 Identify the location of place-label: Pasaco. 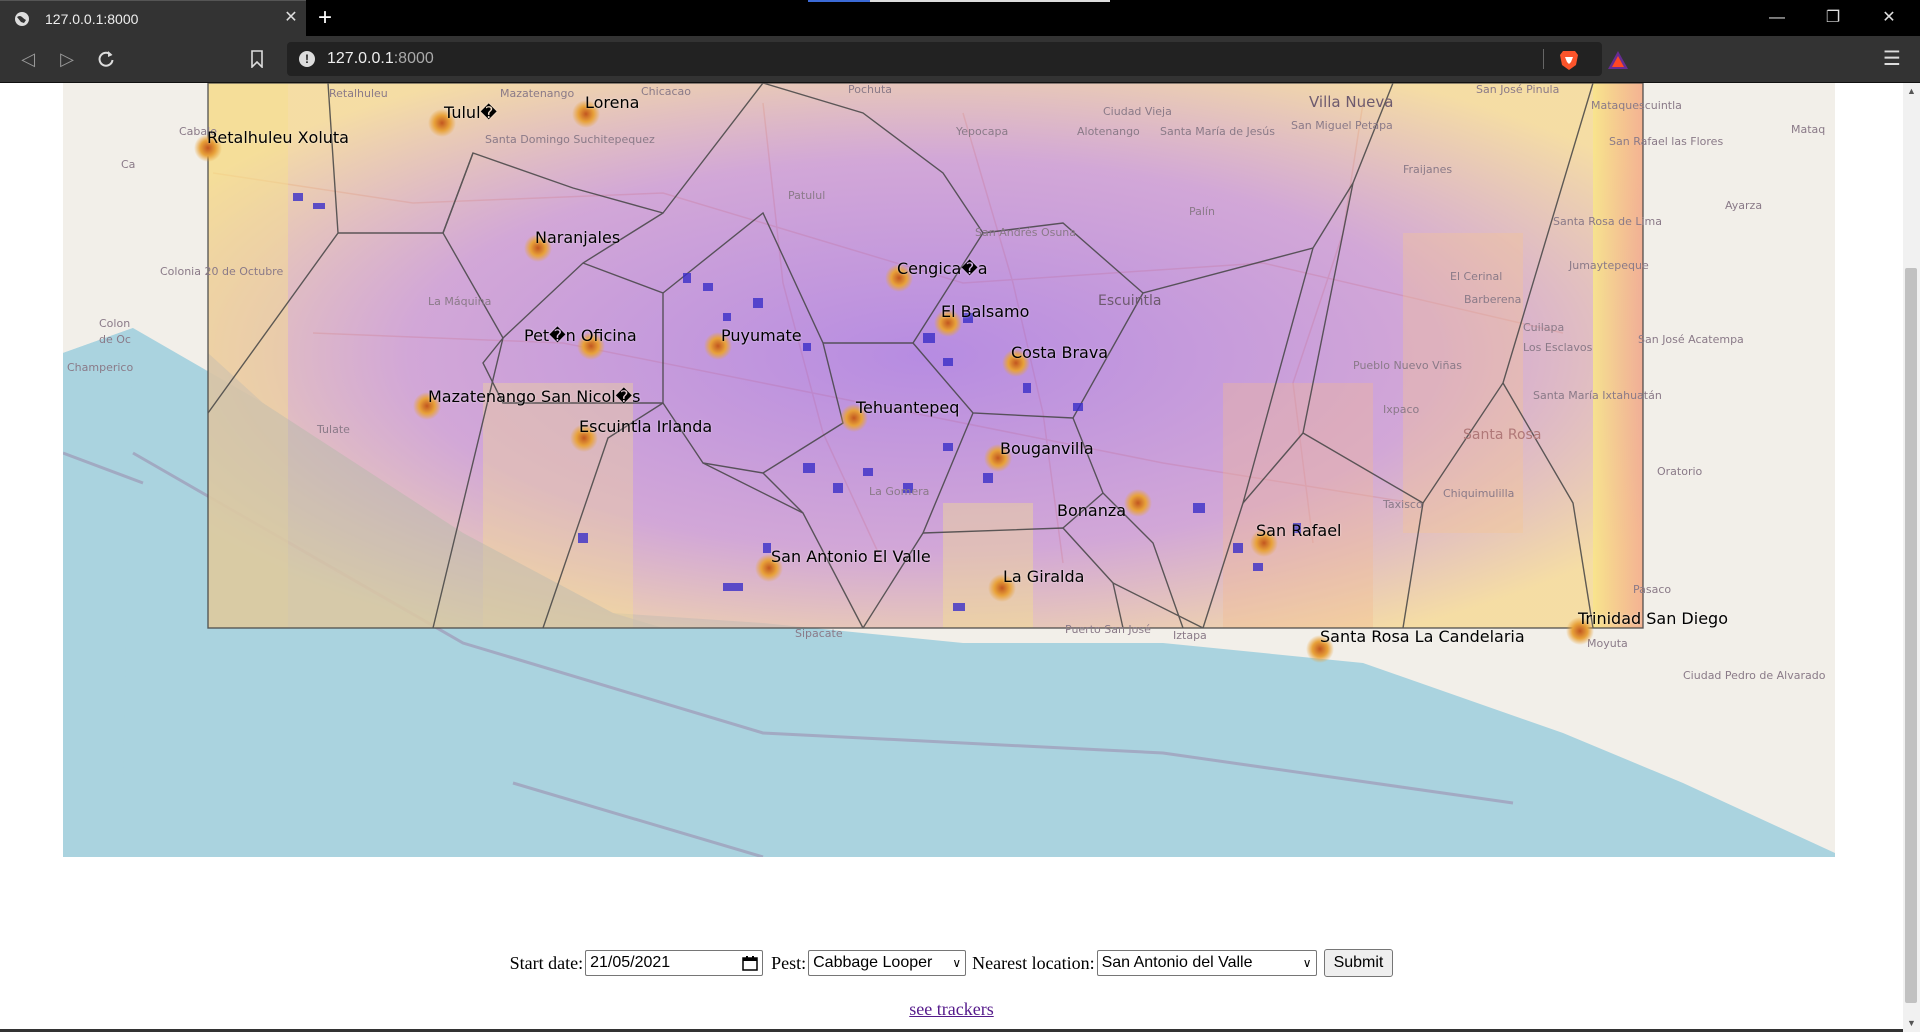
(1652, 589).